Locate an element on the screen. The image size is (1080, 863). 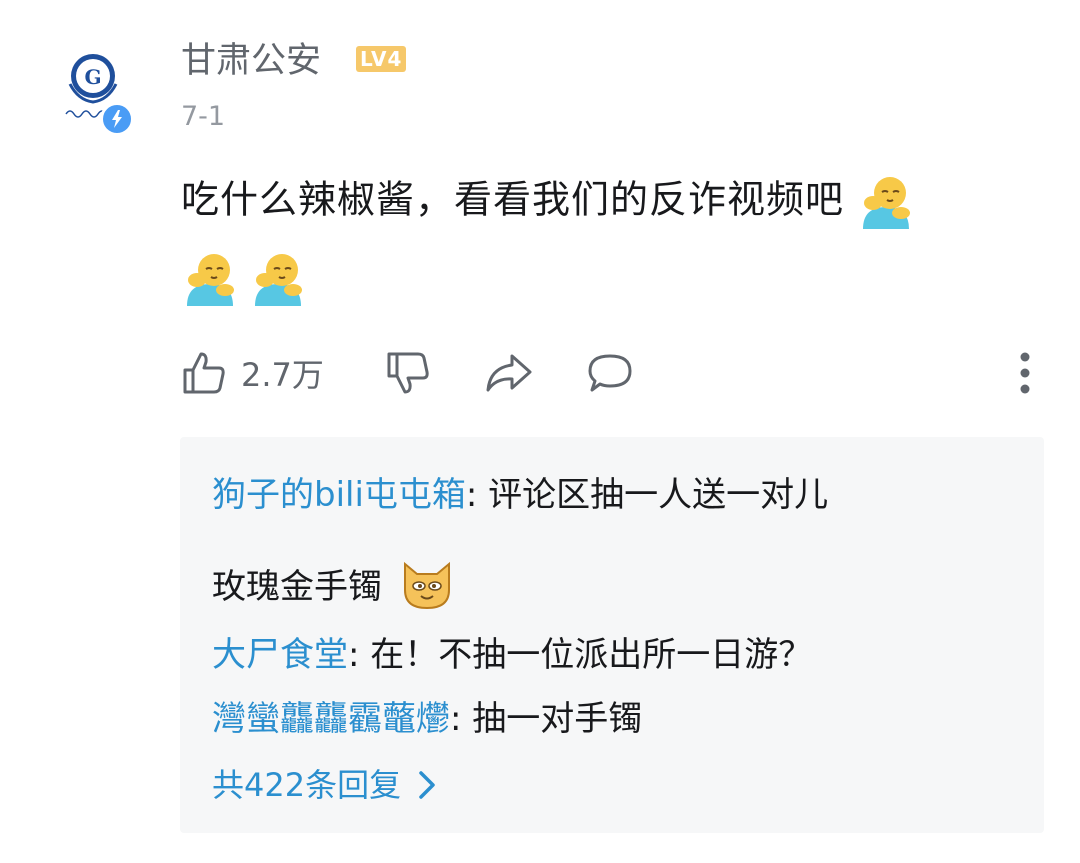
share-icon is located at coordinates (509, 373).